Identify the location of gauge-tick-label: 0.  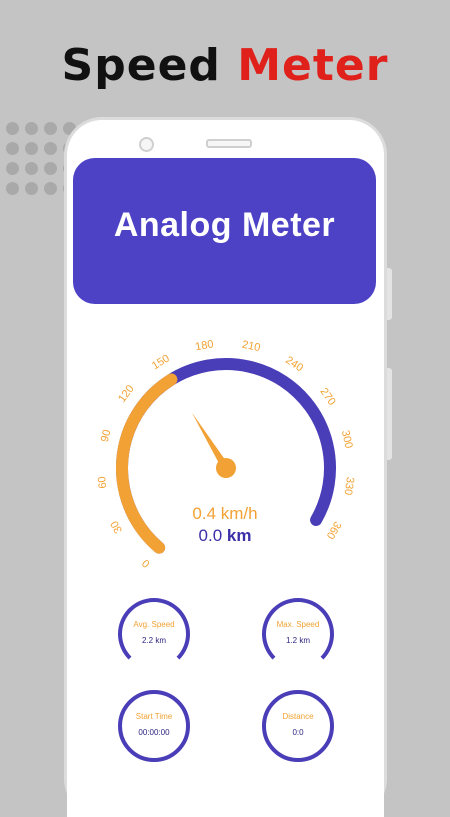
(146, 562).